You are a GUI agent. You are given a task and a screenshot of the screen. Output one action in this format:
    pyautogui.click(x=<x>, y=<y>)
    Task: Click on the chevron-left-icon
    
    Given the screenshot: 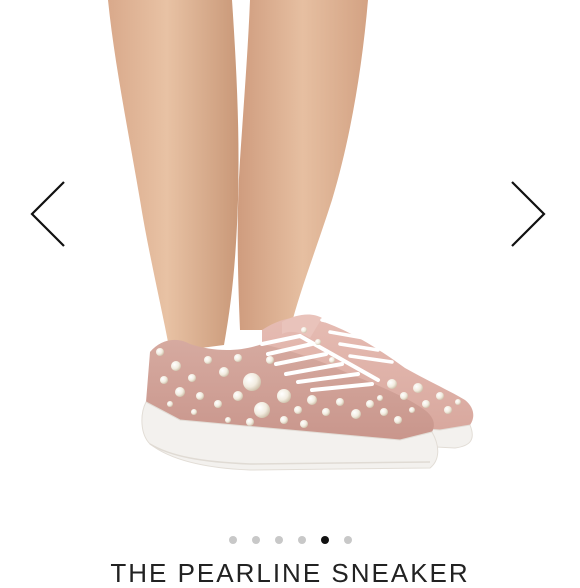 What is the action you would take?
    pyautogui.click(x=48, y=214)
    